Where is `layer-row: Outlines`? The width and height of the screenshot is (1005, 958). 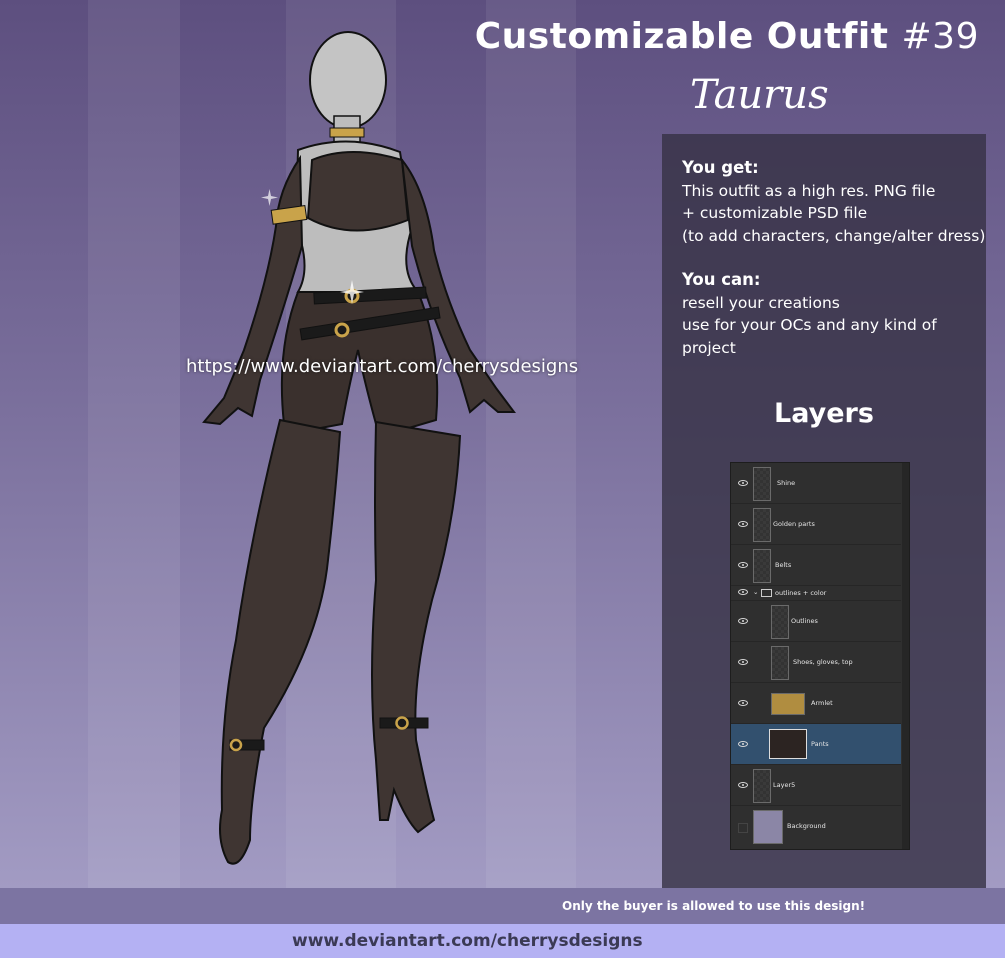 layer-row: Outlines is located at coordinates (816, 621).